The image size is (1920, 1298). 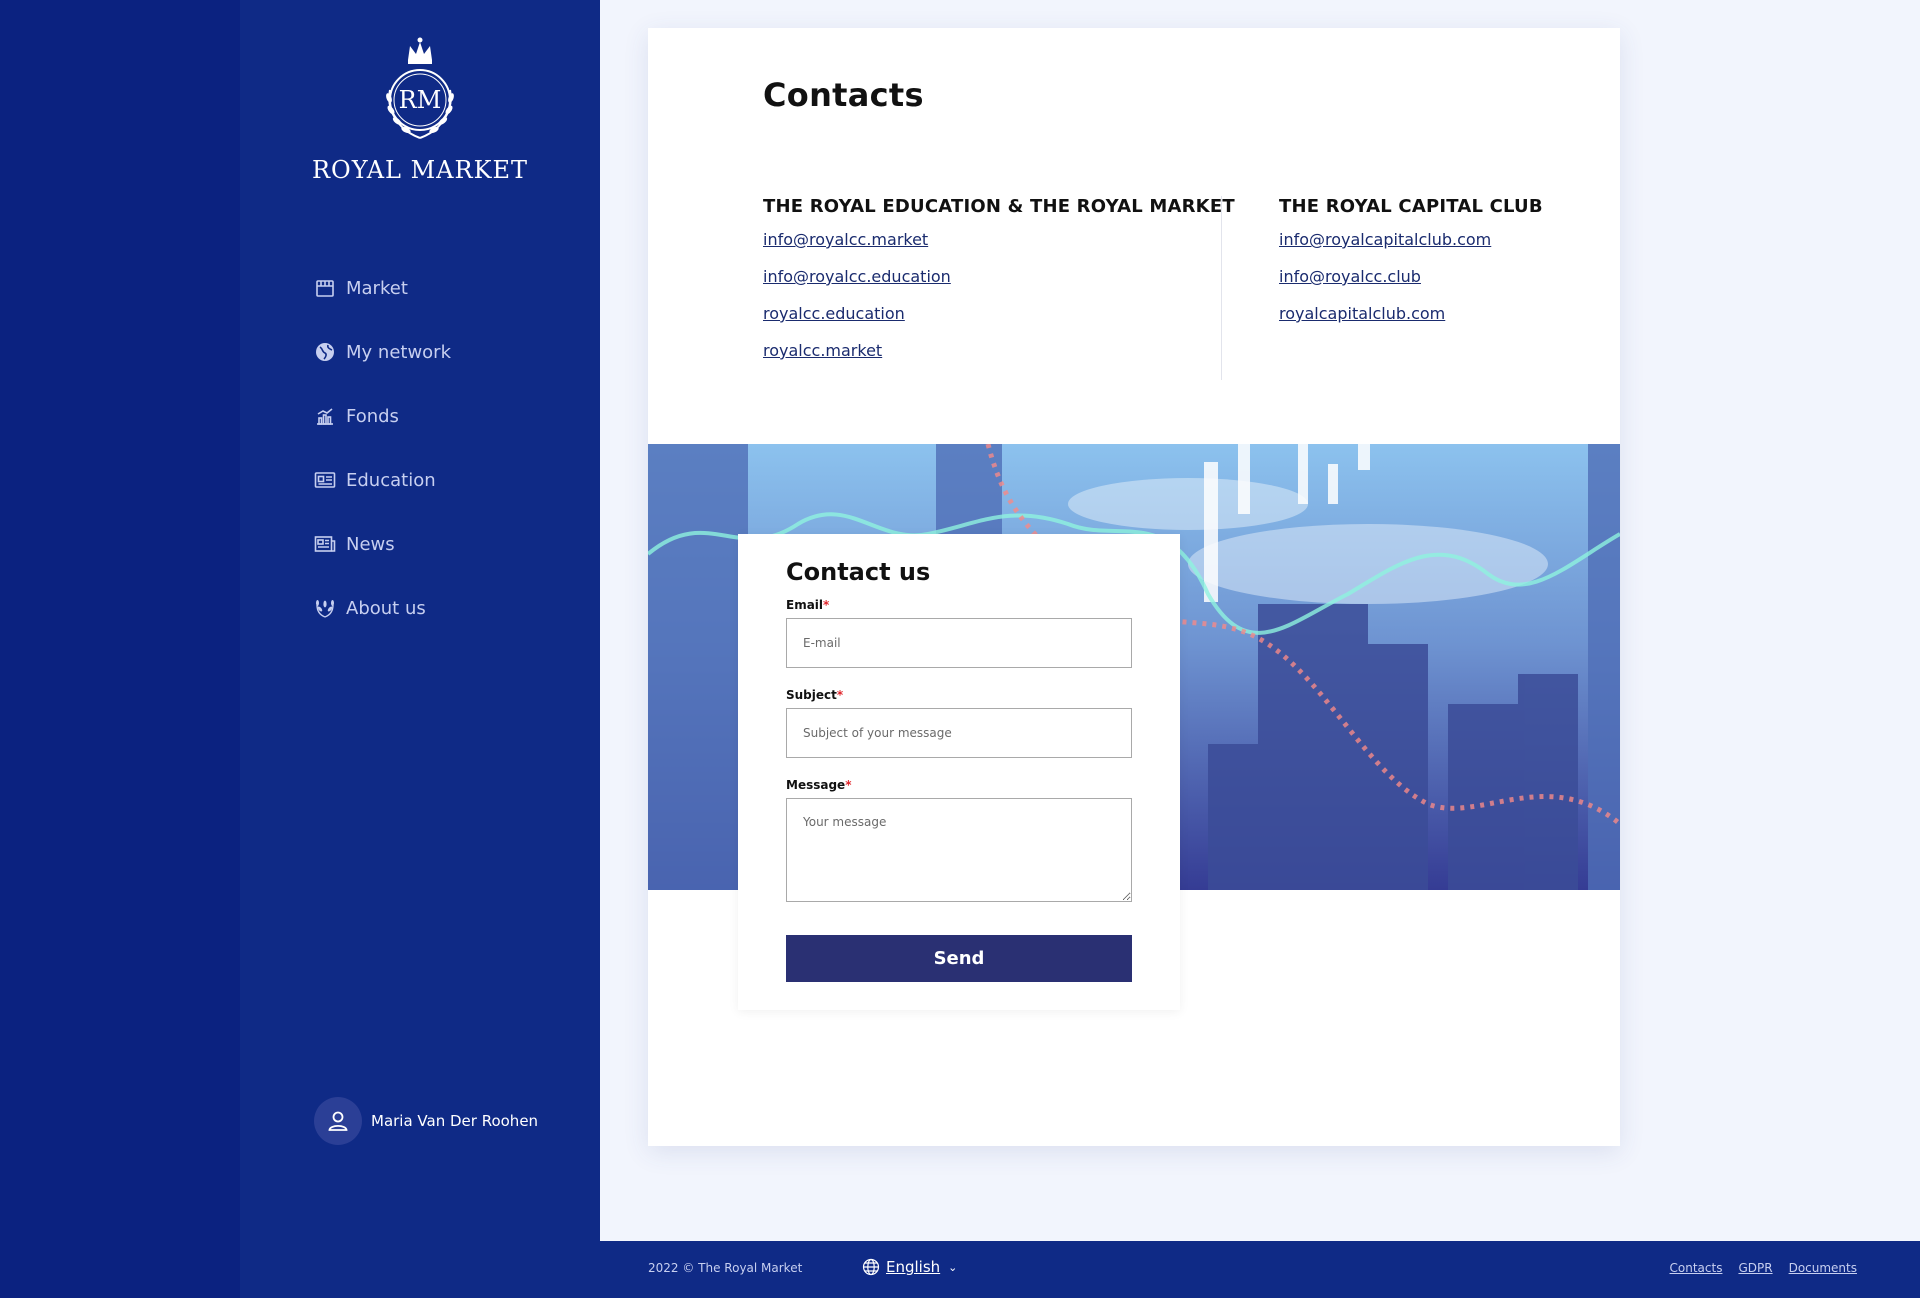 I want to click on avatar, so click(x=338, y=1121).